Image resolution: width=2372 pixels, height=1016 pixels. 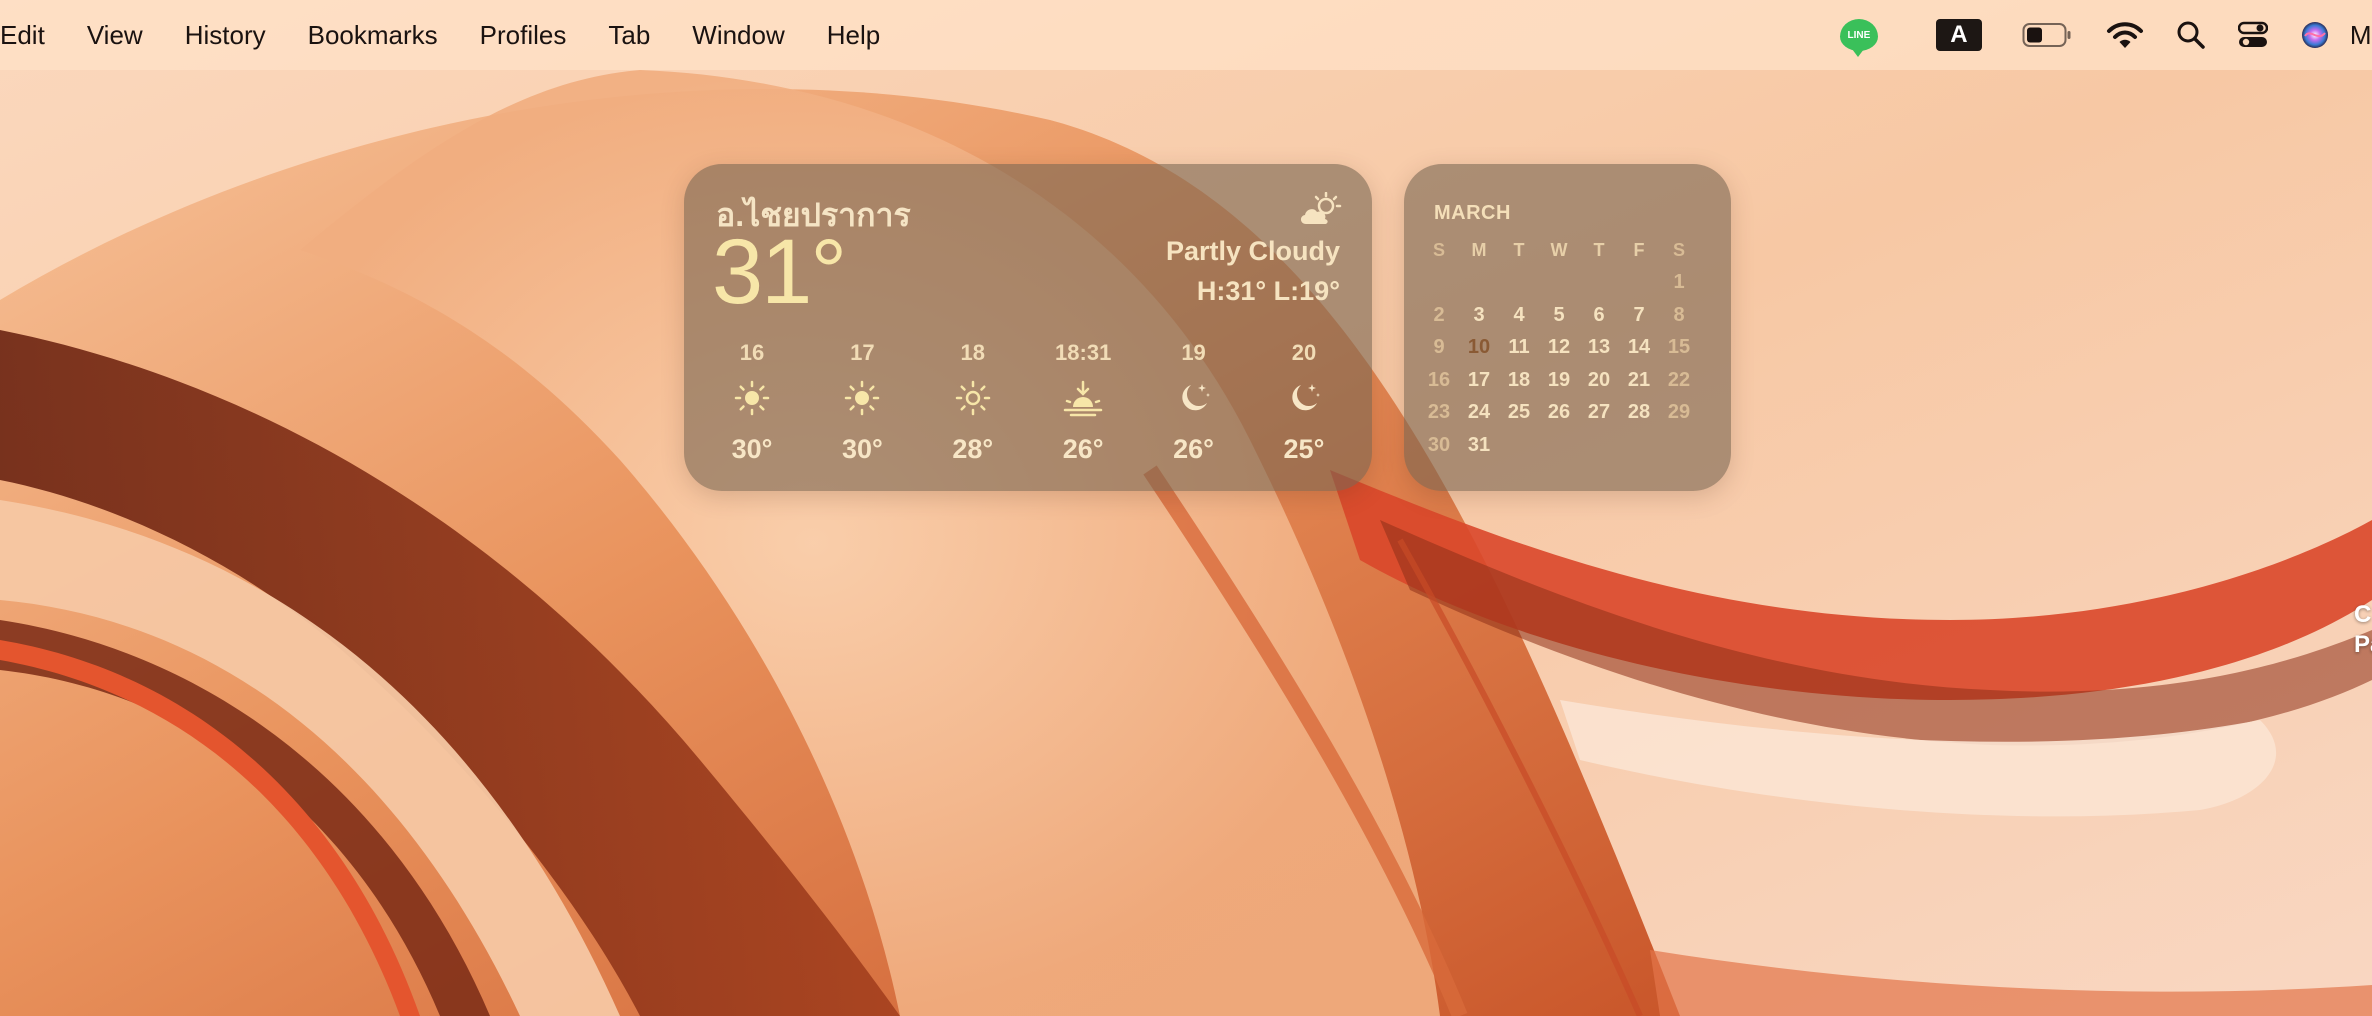 I want to click on hourly-time: 16, so click(x=752, y=352).